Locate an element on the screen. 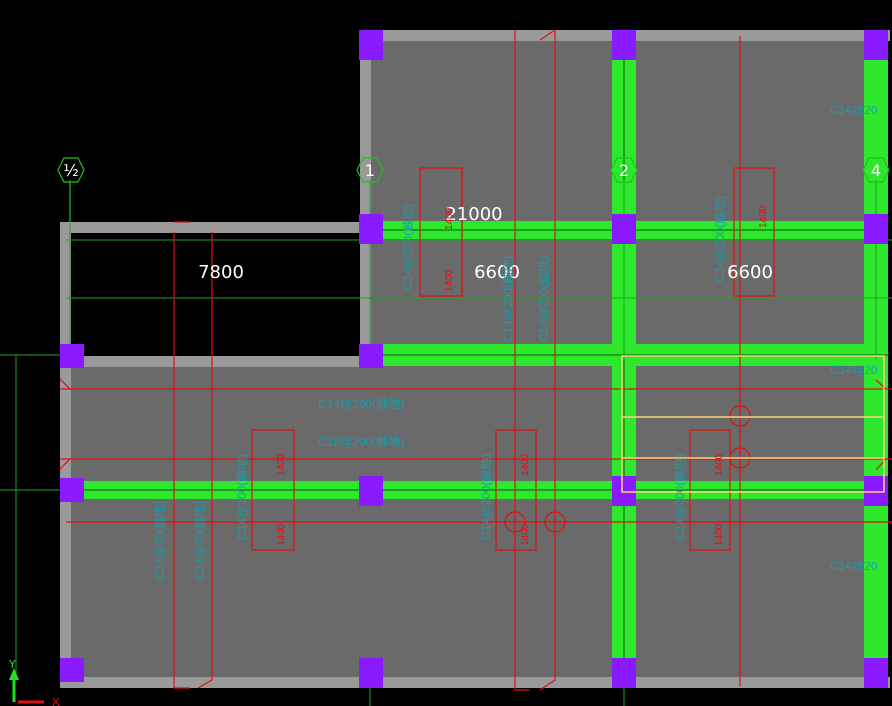 This screenshot has height=706, width=892. axis-bubble-half: ½ is located at coordinates (71, 189).